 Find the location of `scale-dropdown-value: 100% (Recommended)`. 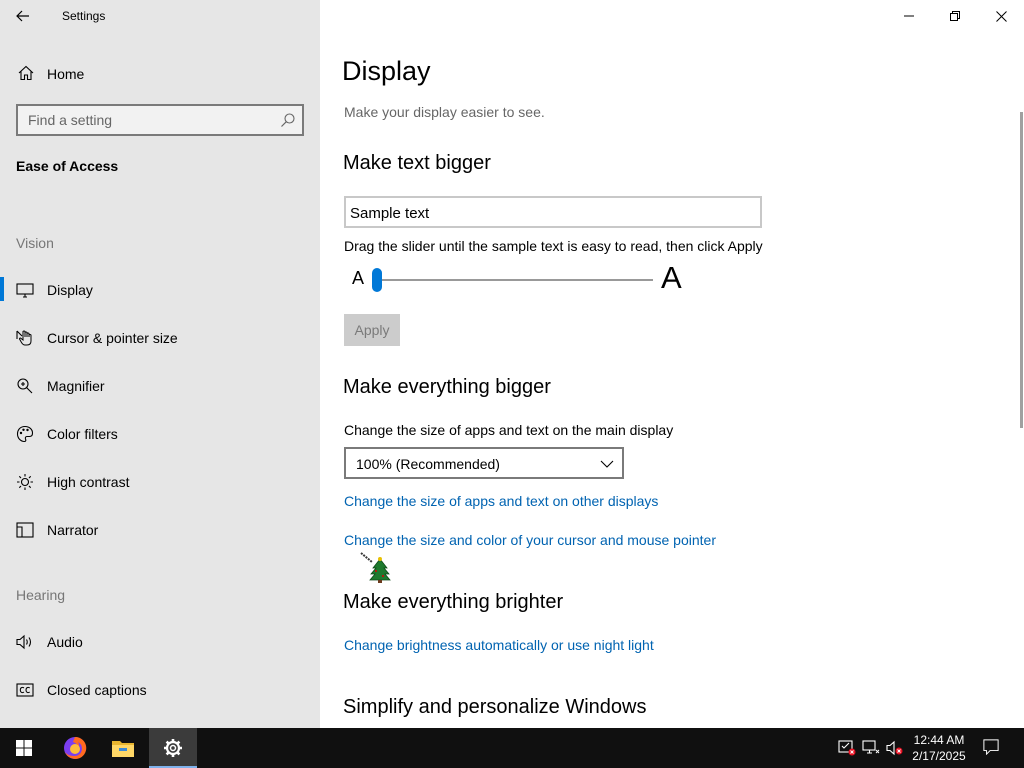

scale-dropdown-value: 100% (Recommended) is located at coordinates (428, 464).